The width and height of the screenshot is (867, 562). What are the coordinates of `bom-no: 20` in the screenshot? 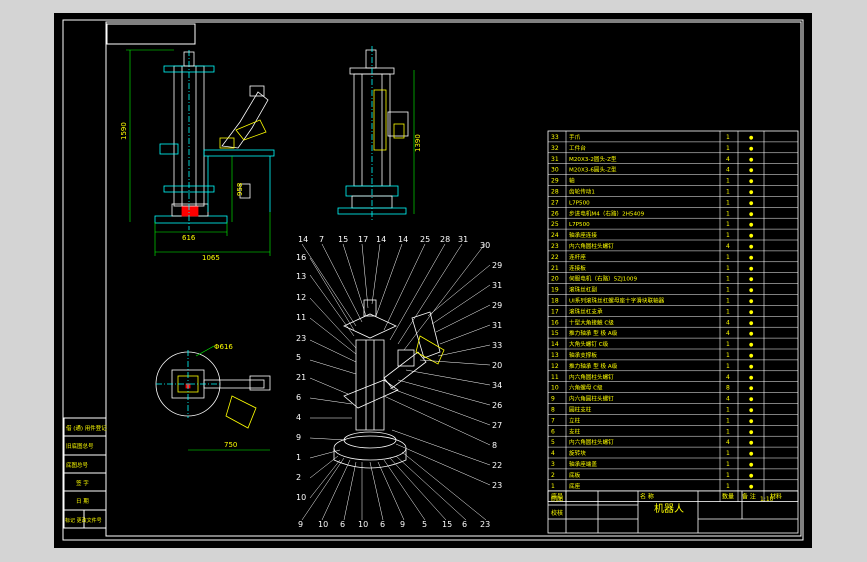 It's located at (555, 279).